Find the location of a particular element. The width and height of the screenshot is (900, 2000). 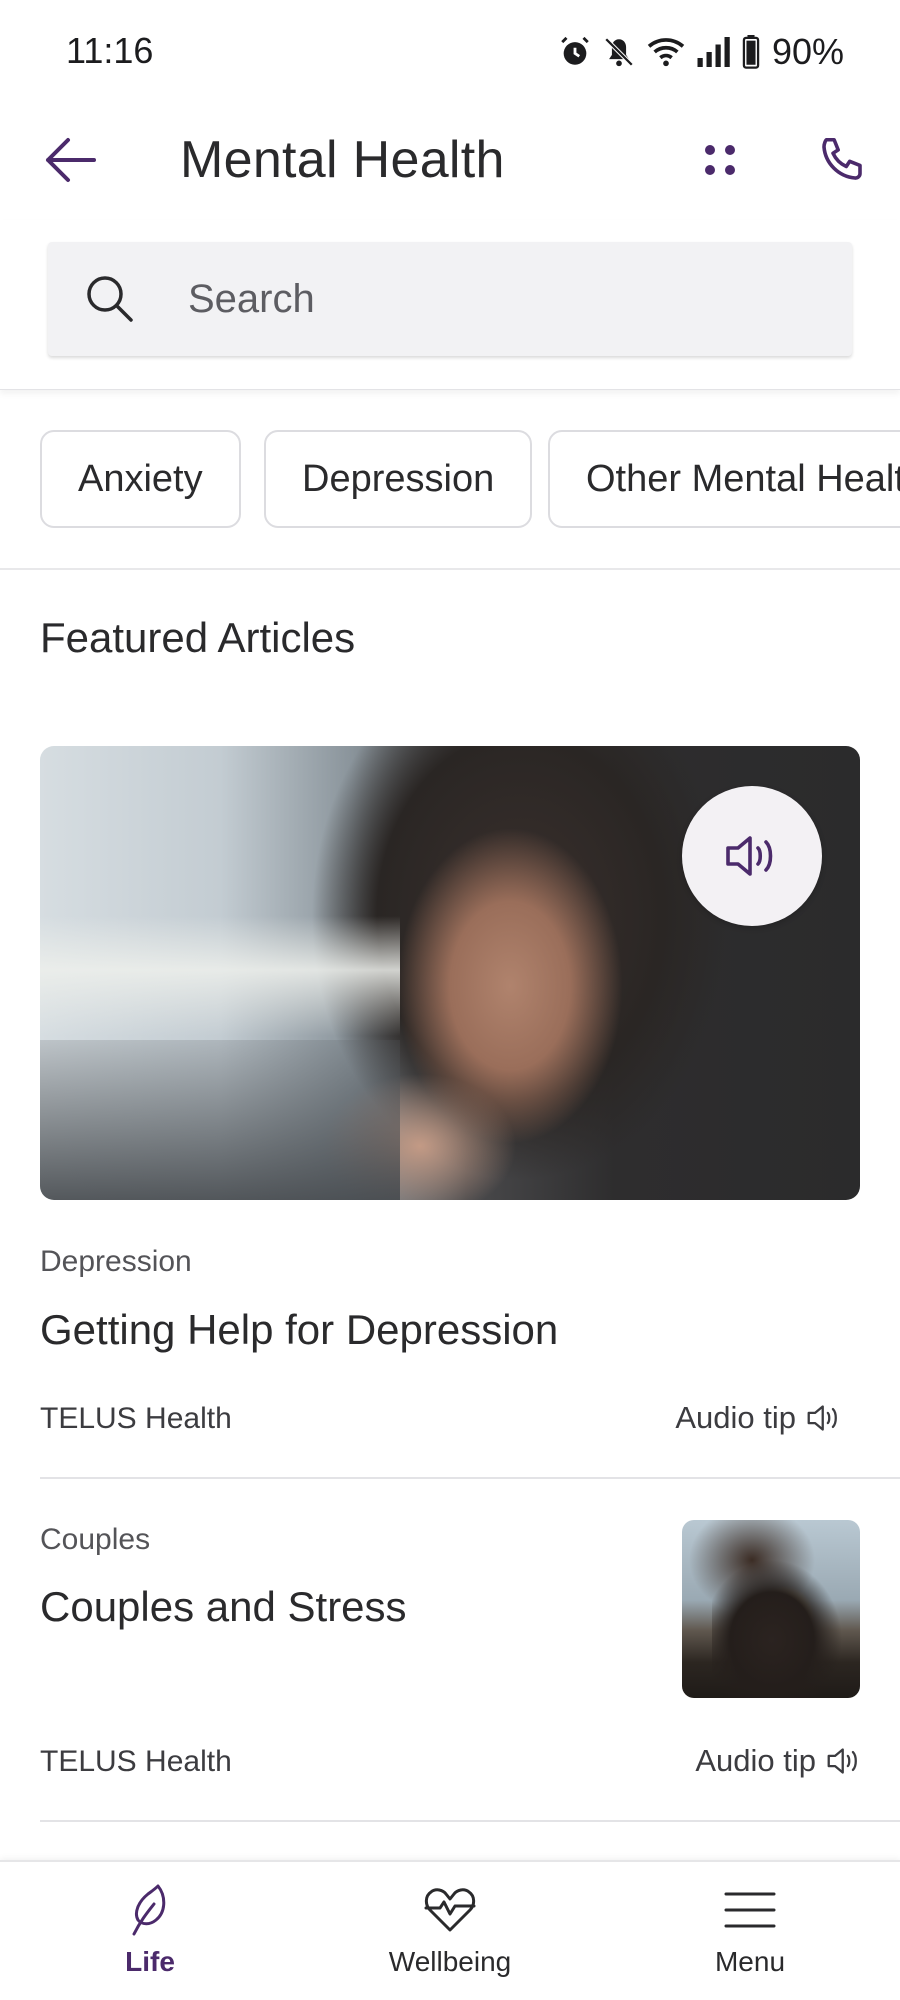

chip-other-mental-health: Other Mental Health is located at coordinates (724, 479).